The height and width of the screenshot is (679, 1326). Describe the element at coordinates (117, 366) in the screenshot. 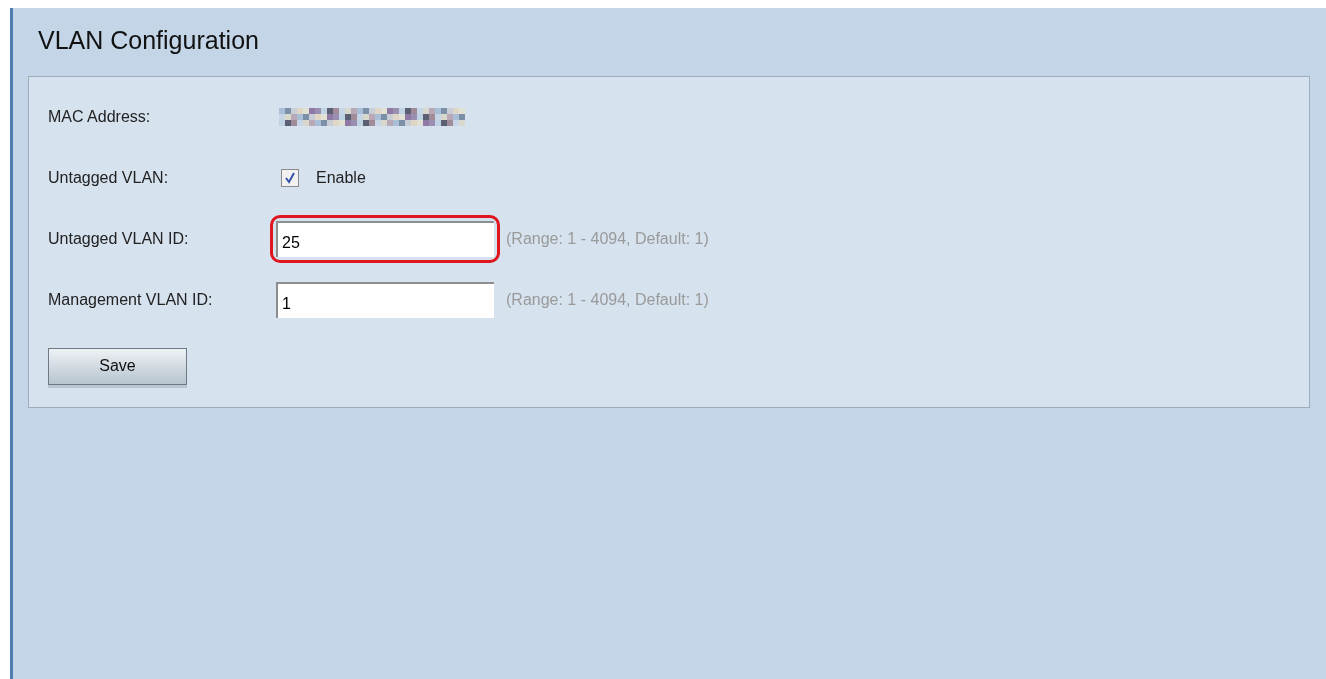

I see `save-button: Save` at that location.